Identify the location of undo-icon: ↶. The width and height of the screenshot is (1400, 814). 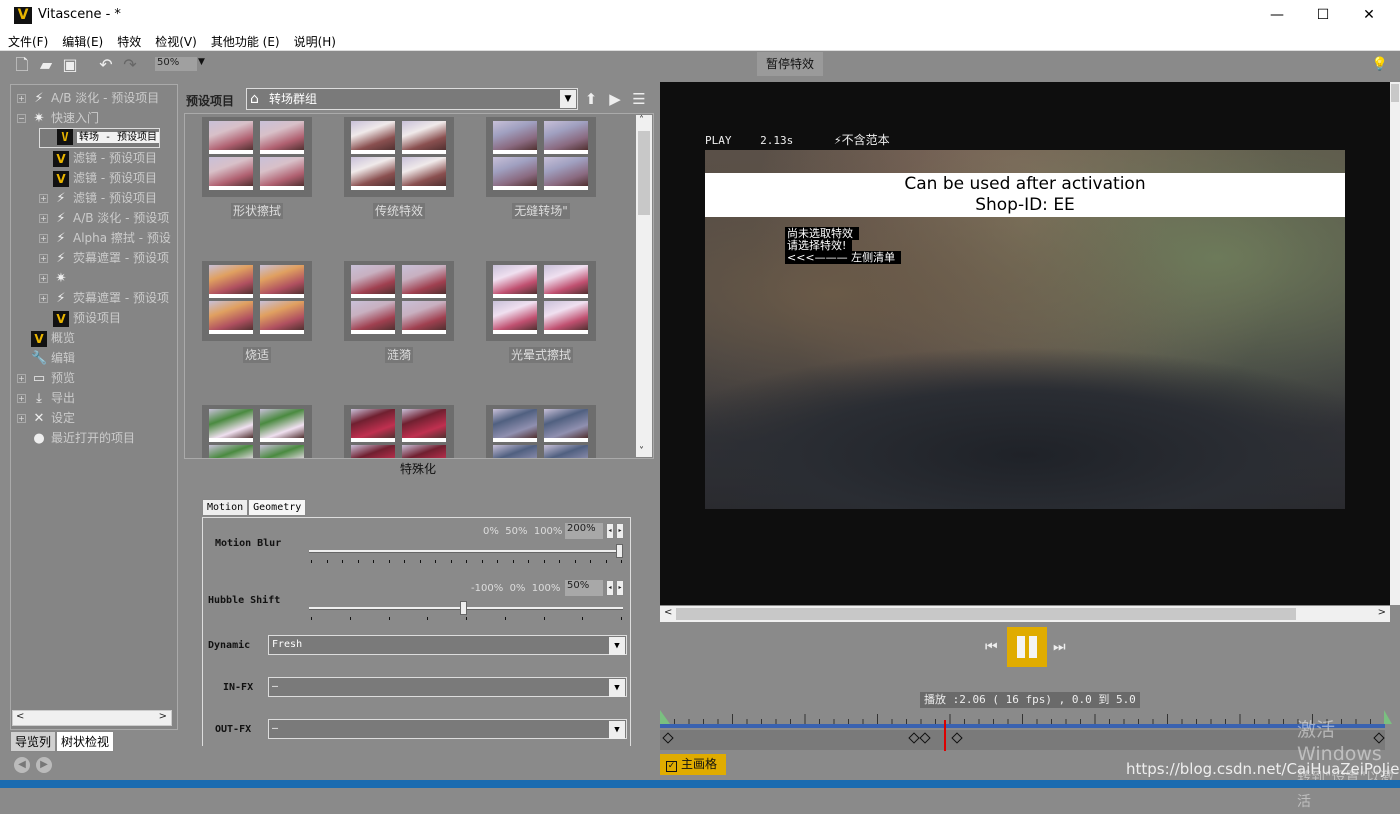
(106, 65).